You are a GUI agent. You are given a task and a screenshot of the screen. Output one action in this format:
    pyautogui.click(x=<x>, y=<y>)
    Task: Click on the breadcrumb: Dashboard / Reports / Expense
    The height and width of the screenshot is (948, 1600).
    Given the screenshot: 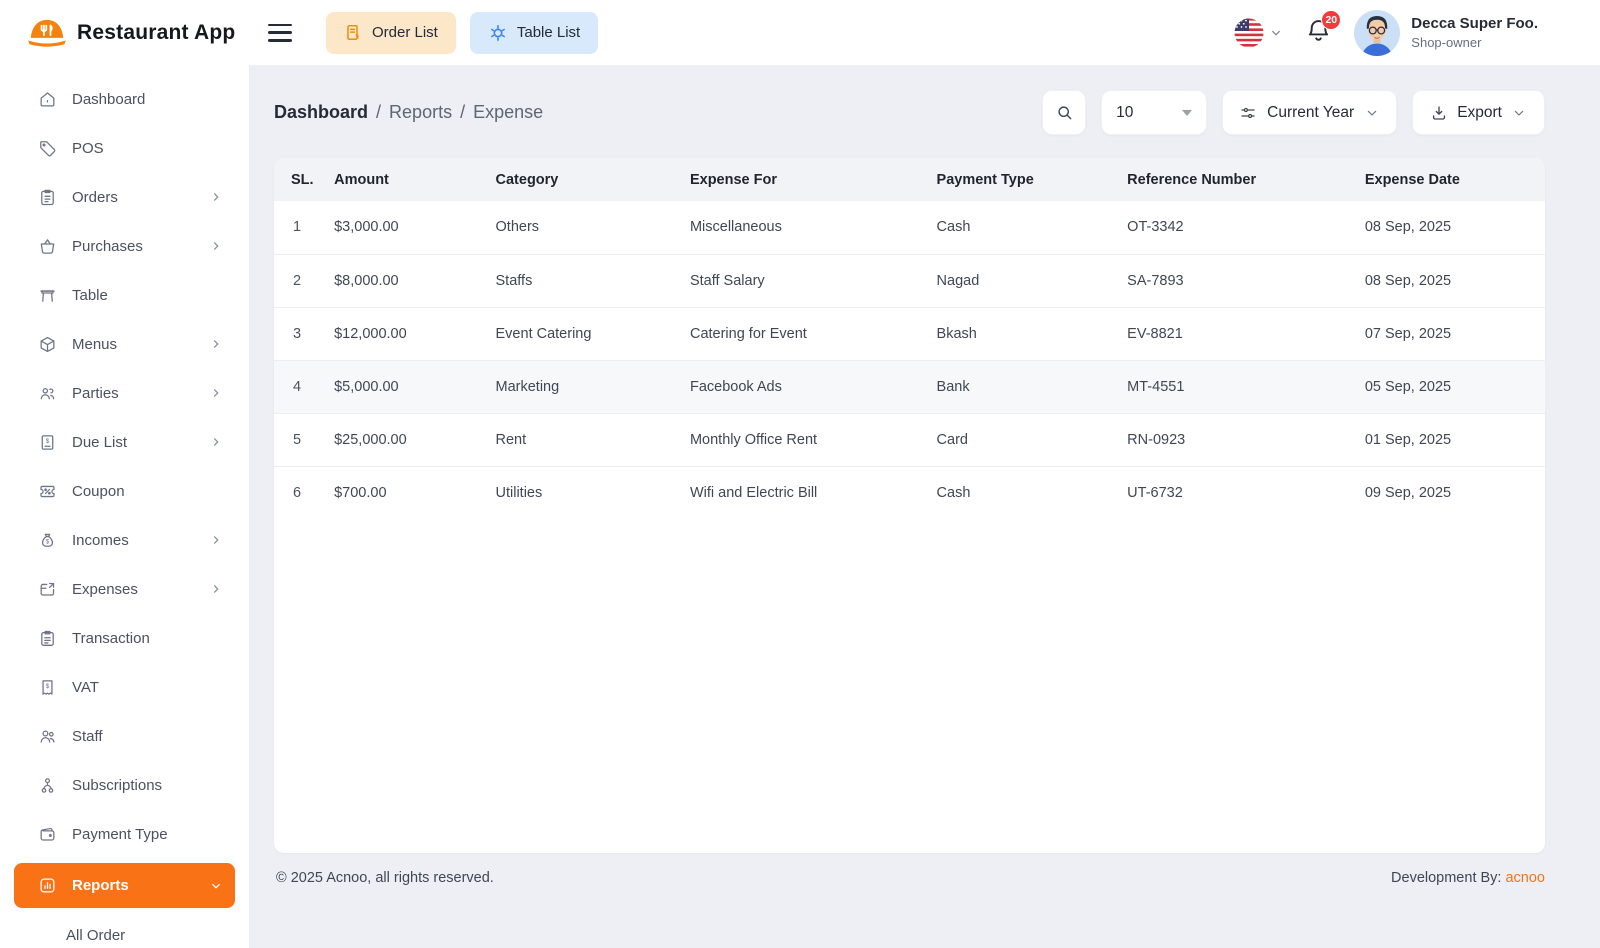 What is the action you would take?
    pyautogui.click(x=408, y=112)
    